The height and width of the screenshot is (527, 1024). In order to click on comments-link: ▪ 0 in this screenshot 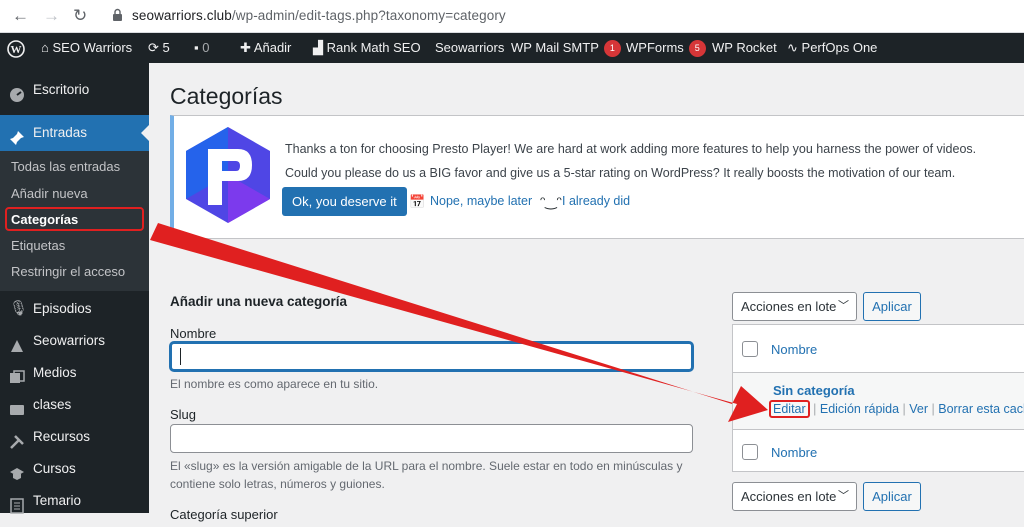, I will do `click(201, 48)`.